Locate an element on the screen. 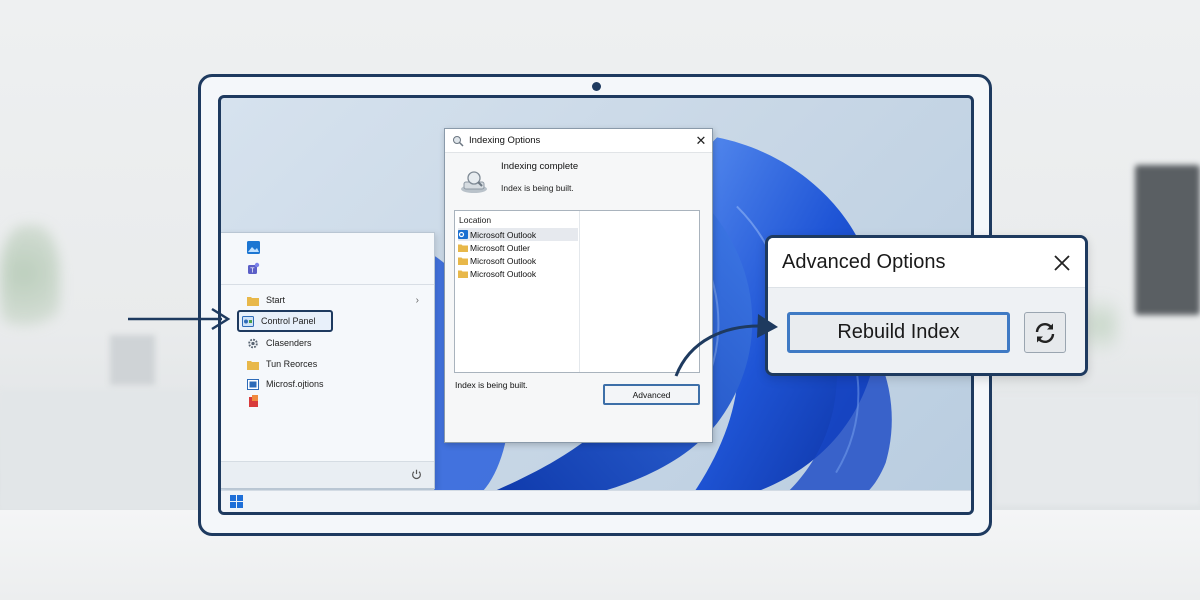 This screenshot has height=600, width=1200. advanced-options-header: Advanced Options is located at coordinates (926, 263).